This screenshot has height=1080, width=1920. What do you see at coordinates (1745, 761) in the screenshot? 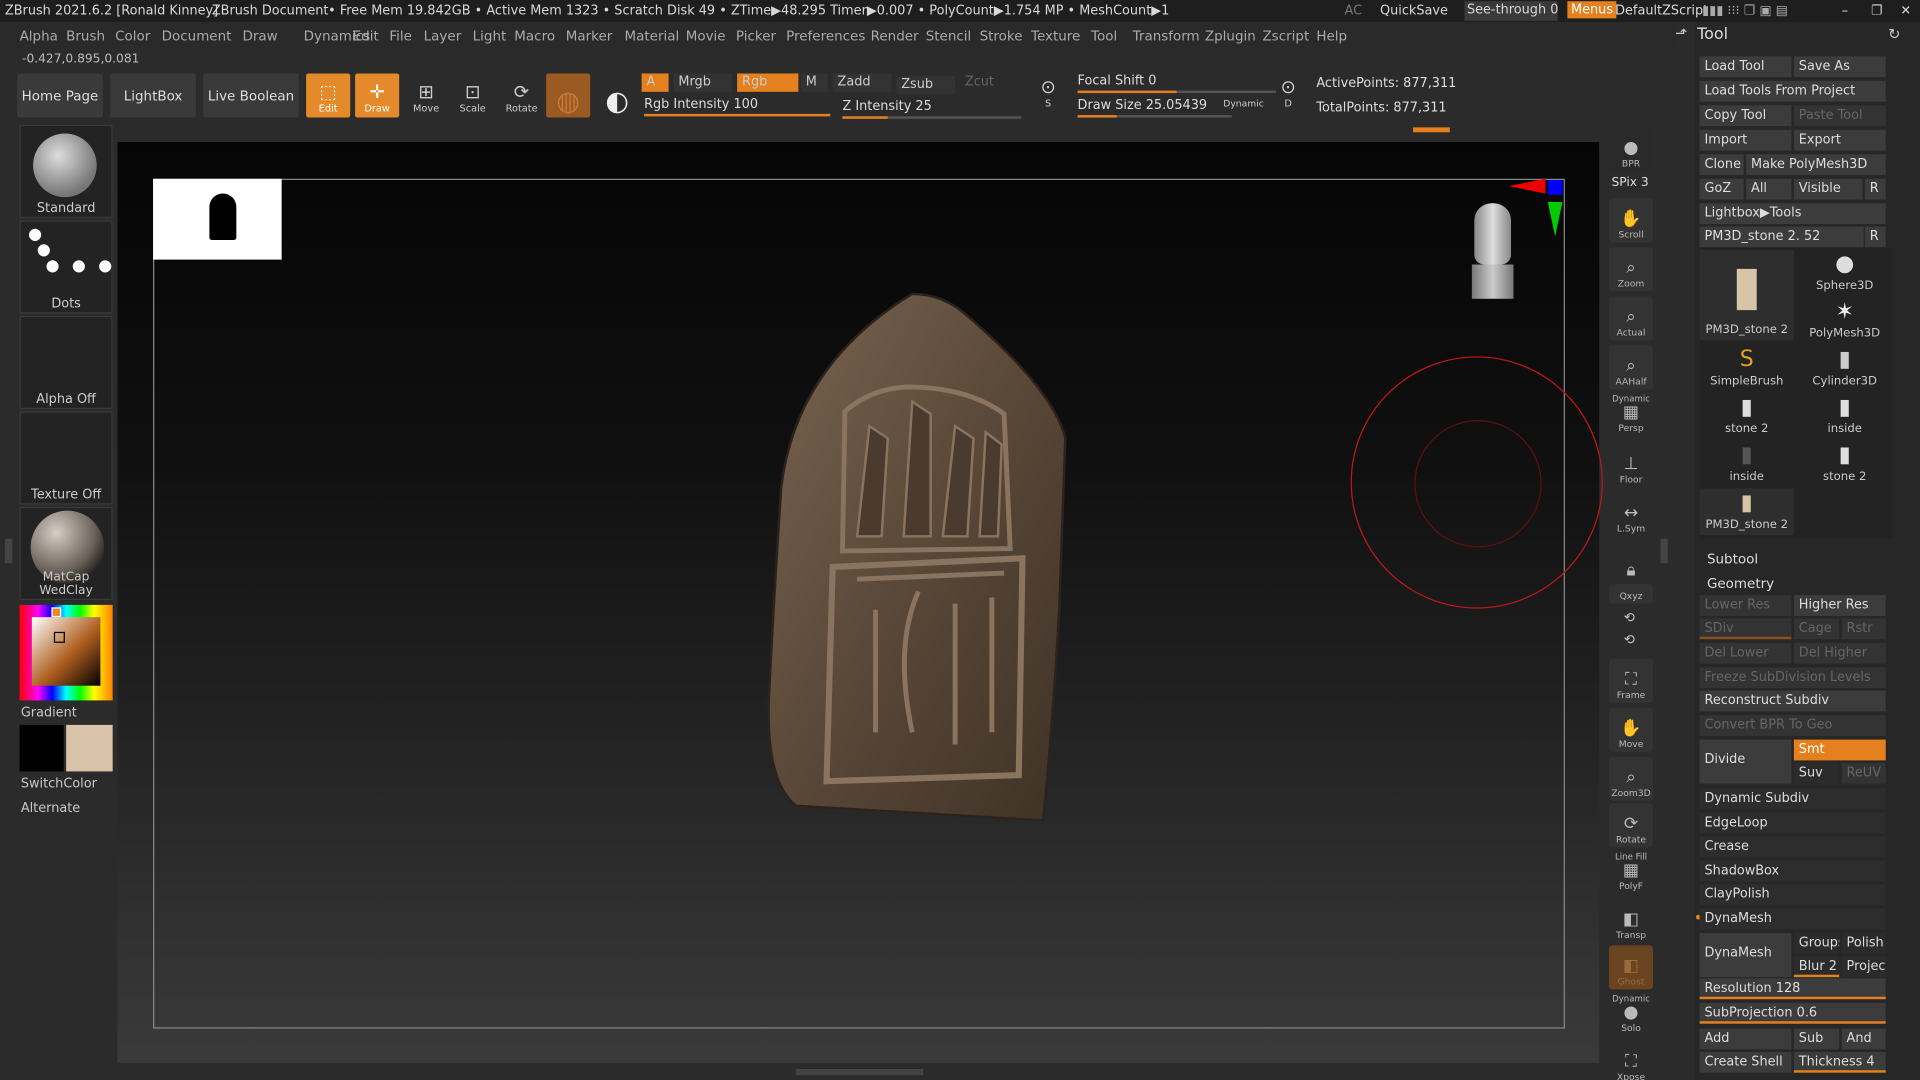
I see `divide-button: Divide` at bounding box center [1745, 761].